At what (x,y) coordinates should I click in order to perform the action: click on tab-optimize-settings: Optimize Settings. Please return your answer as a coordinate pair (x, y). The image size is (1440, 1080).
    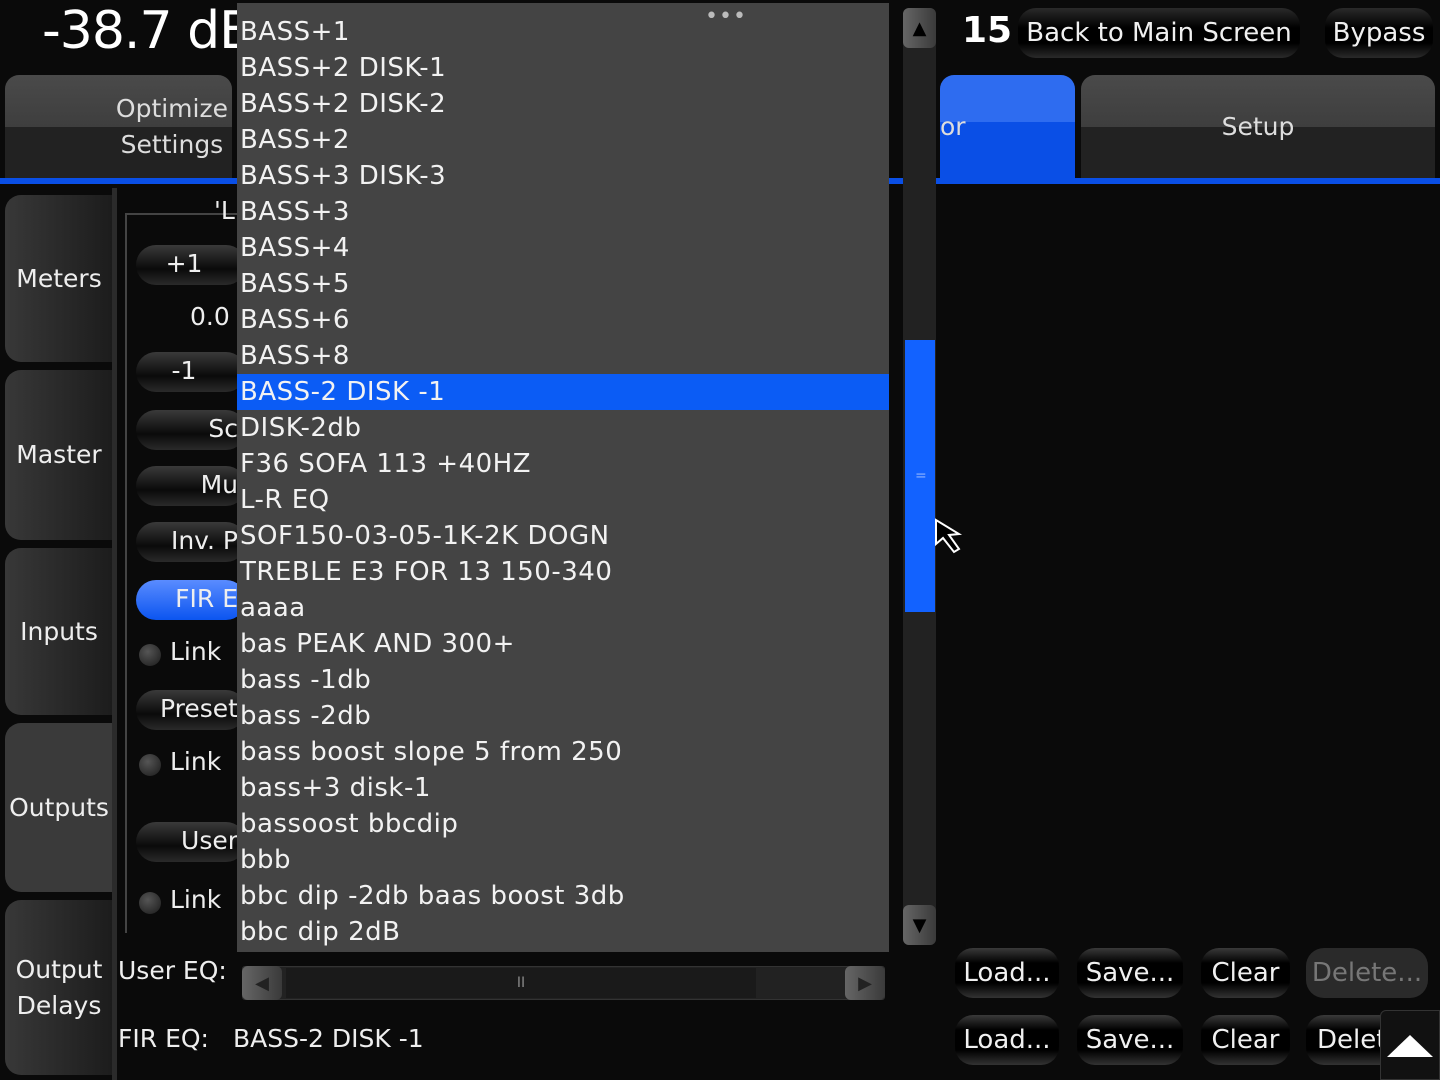
    Looking at the image, I should click on (118, 127).